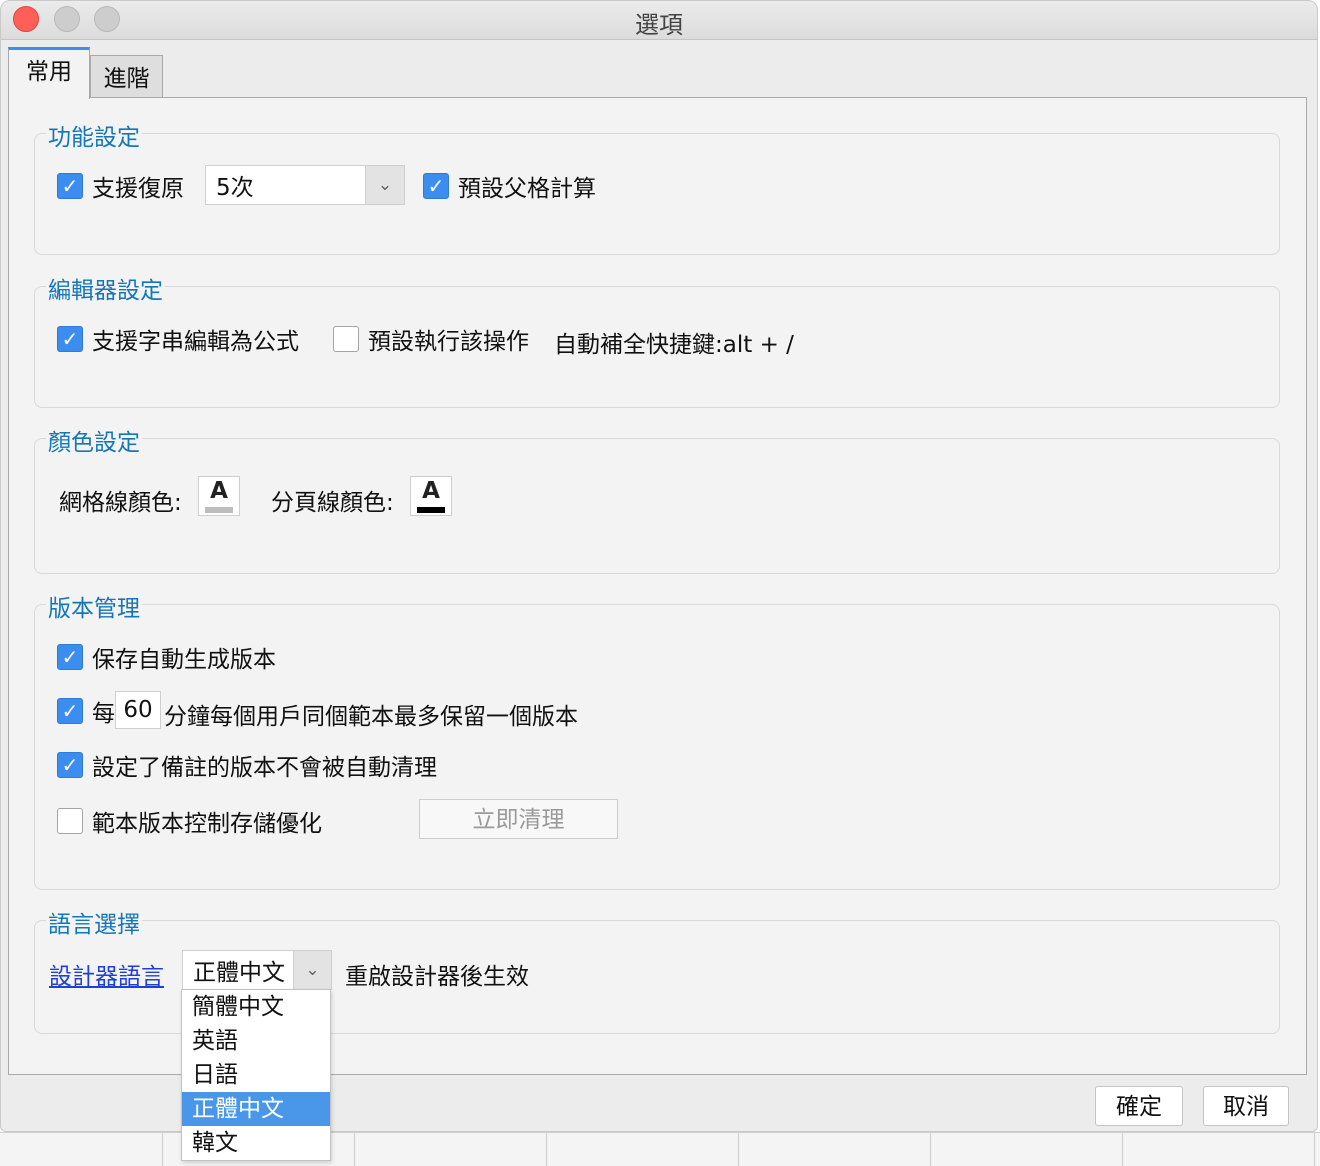 This screenshot has height=1166, width=1320. Describe the element at coordinates (235, 188) in the screenshot. I see `undo-count-value: 5次` at that location.